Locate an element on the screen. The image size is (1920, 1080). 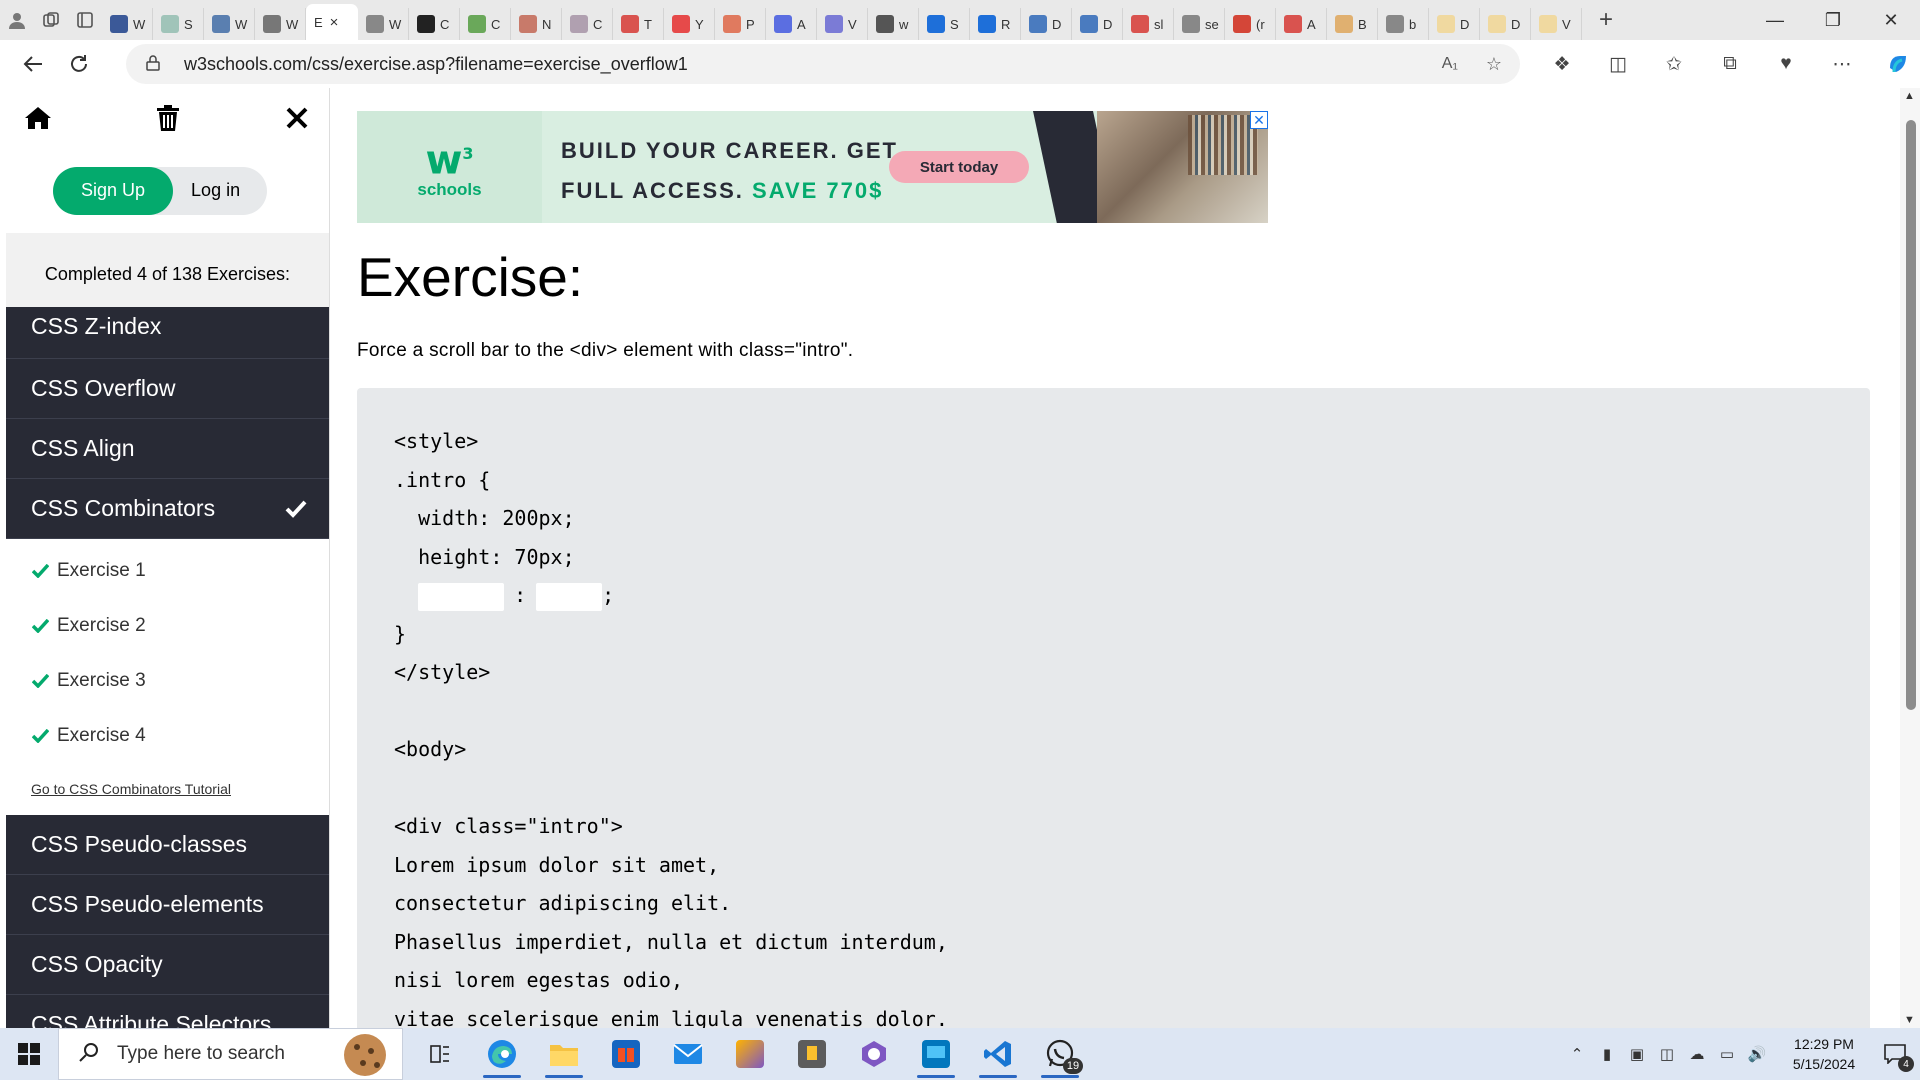
sidebar-category-attribute-selectors: CSS Attribute Selectors is located at coordinates (167, 1011).